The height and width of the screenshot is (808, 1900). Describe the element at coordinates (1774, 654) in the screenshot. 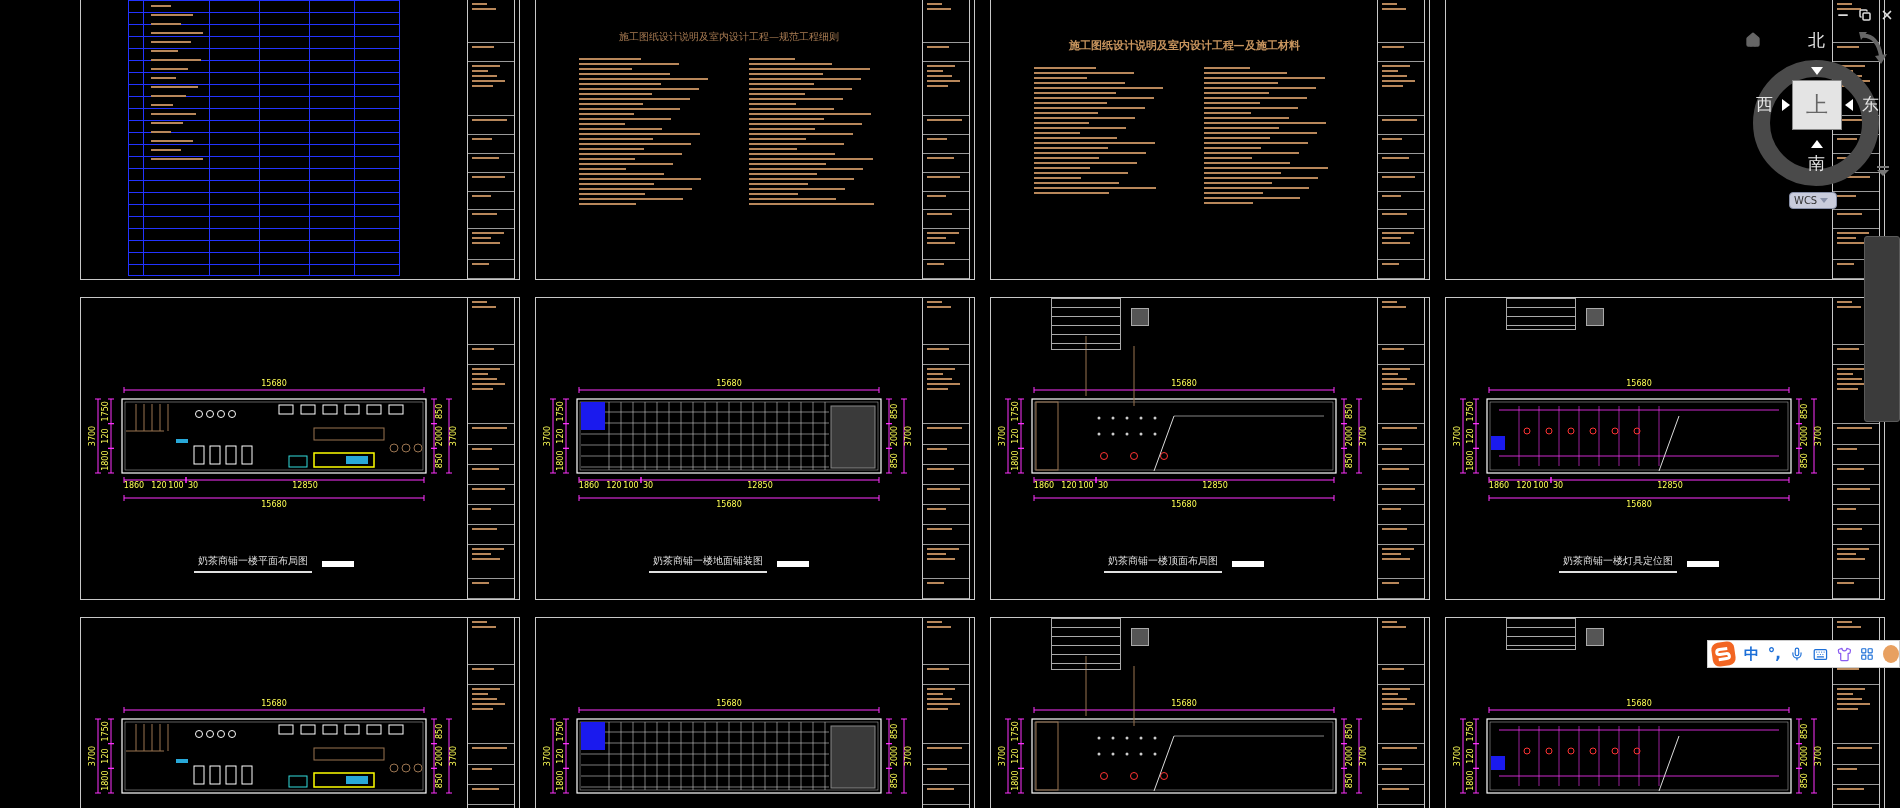

I see `punctuation-toggle: °,` at that location.